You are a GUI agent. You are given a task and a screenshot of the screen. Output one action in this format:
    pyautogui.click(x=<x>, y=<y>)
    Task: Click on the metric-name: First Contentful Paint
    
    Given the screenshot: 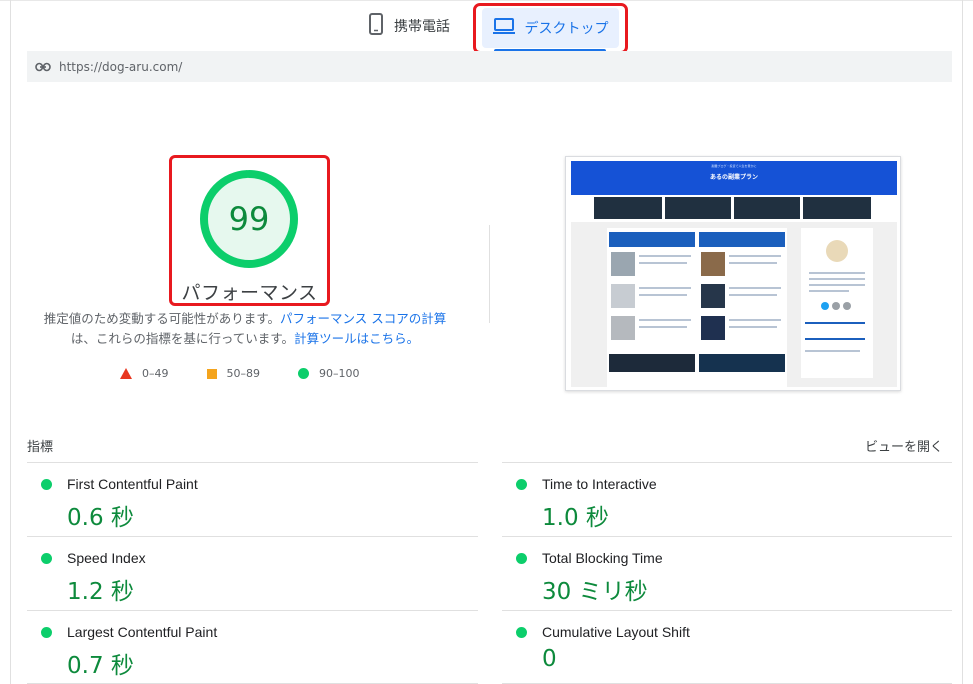 What is the action you would take?
    pyautogui.click(x=132, y=484)
    